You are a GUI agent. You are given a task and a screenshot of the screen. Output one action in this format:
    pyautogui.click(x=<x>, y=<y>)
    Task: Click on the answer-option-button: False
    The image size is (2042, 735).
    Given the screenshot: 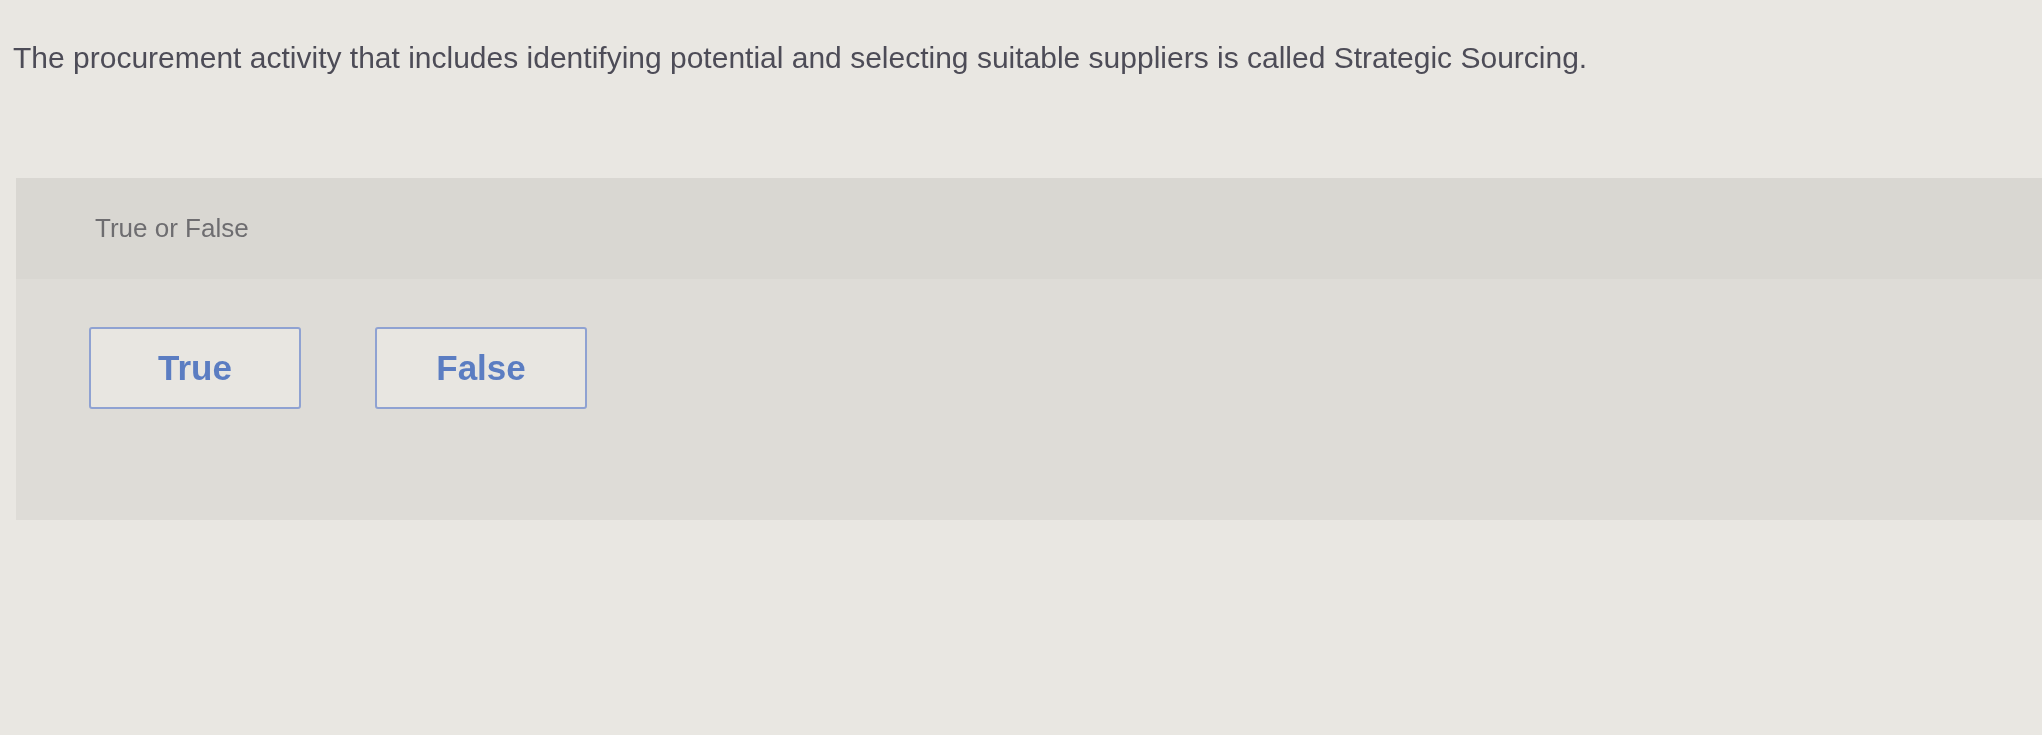 What is the action you would take?
    pyautogui.click(x=481, y=368)
    